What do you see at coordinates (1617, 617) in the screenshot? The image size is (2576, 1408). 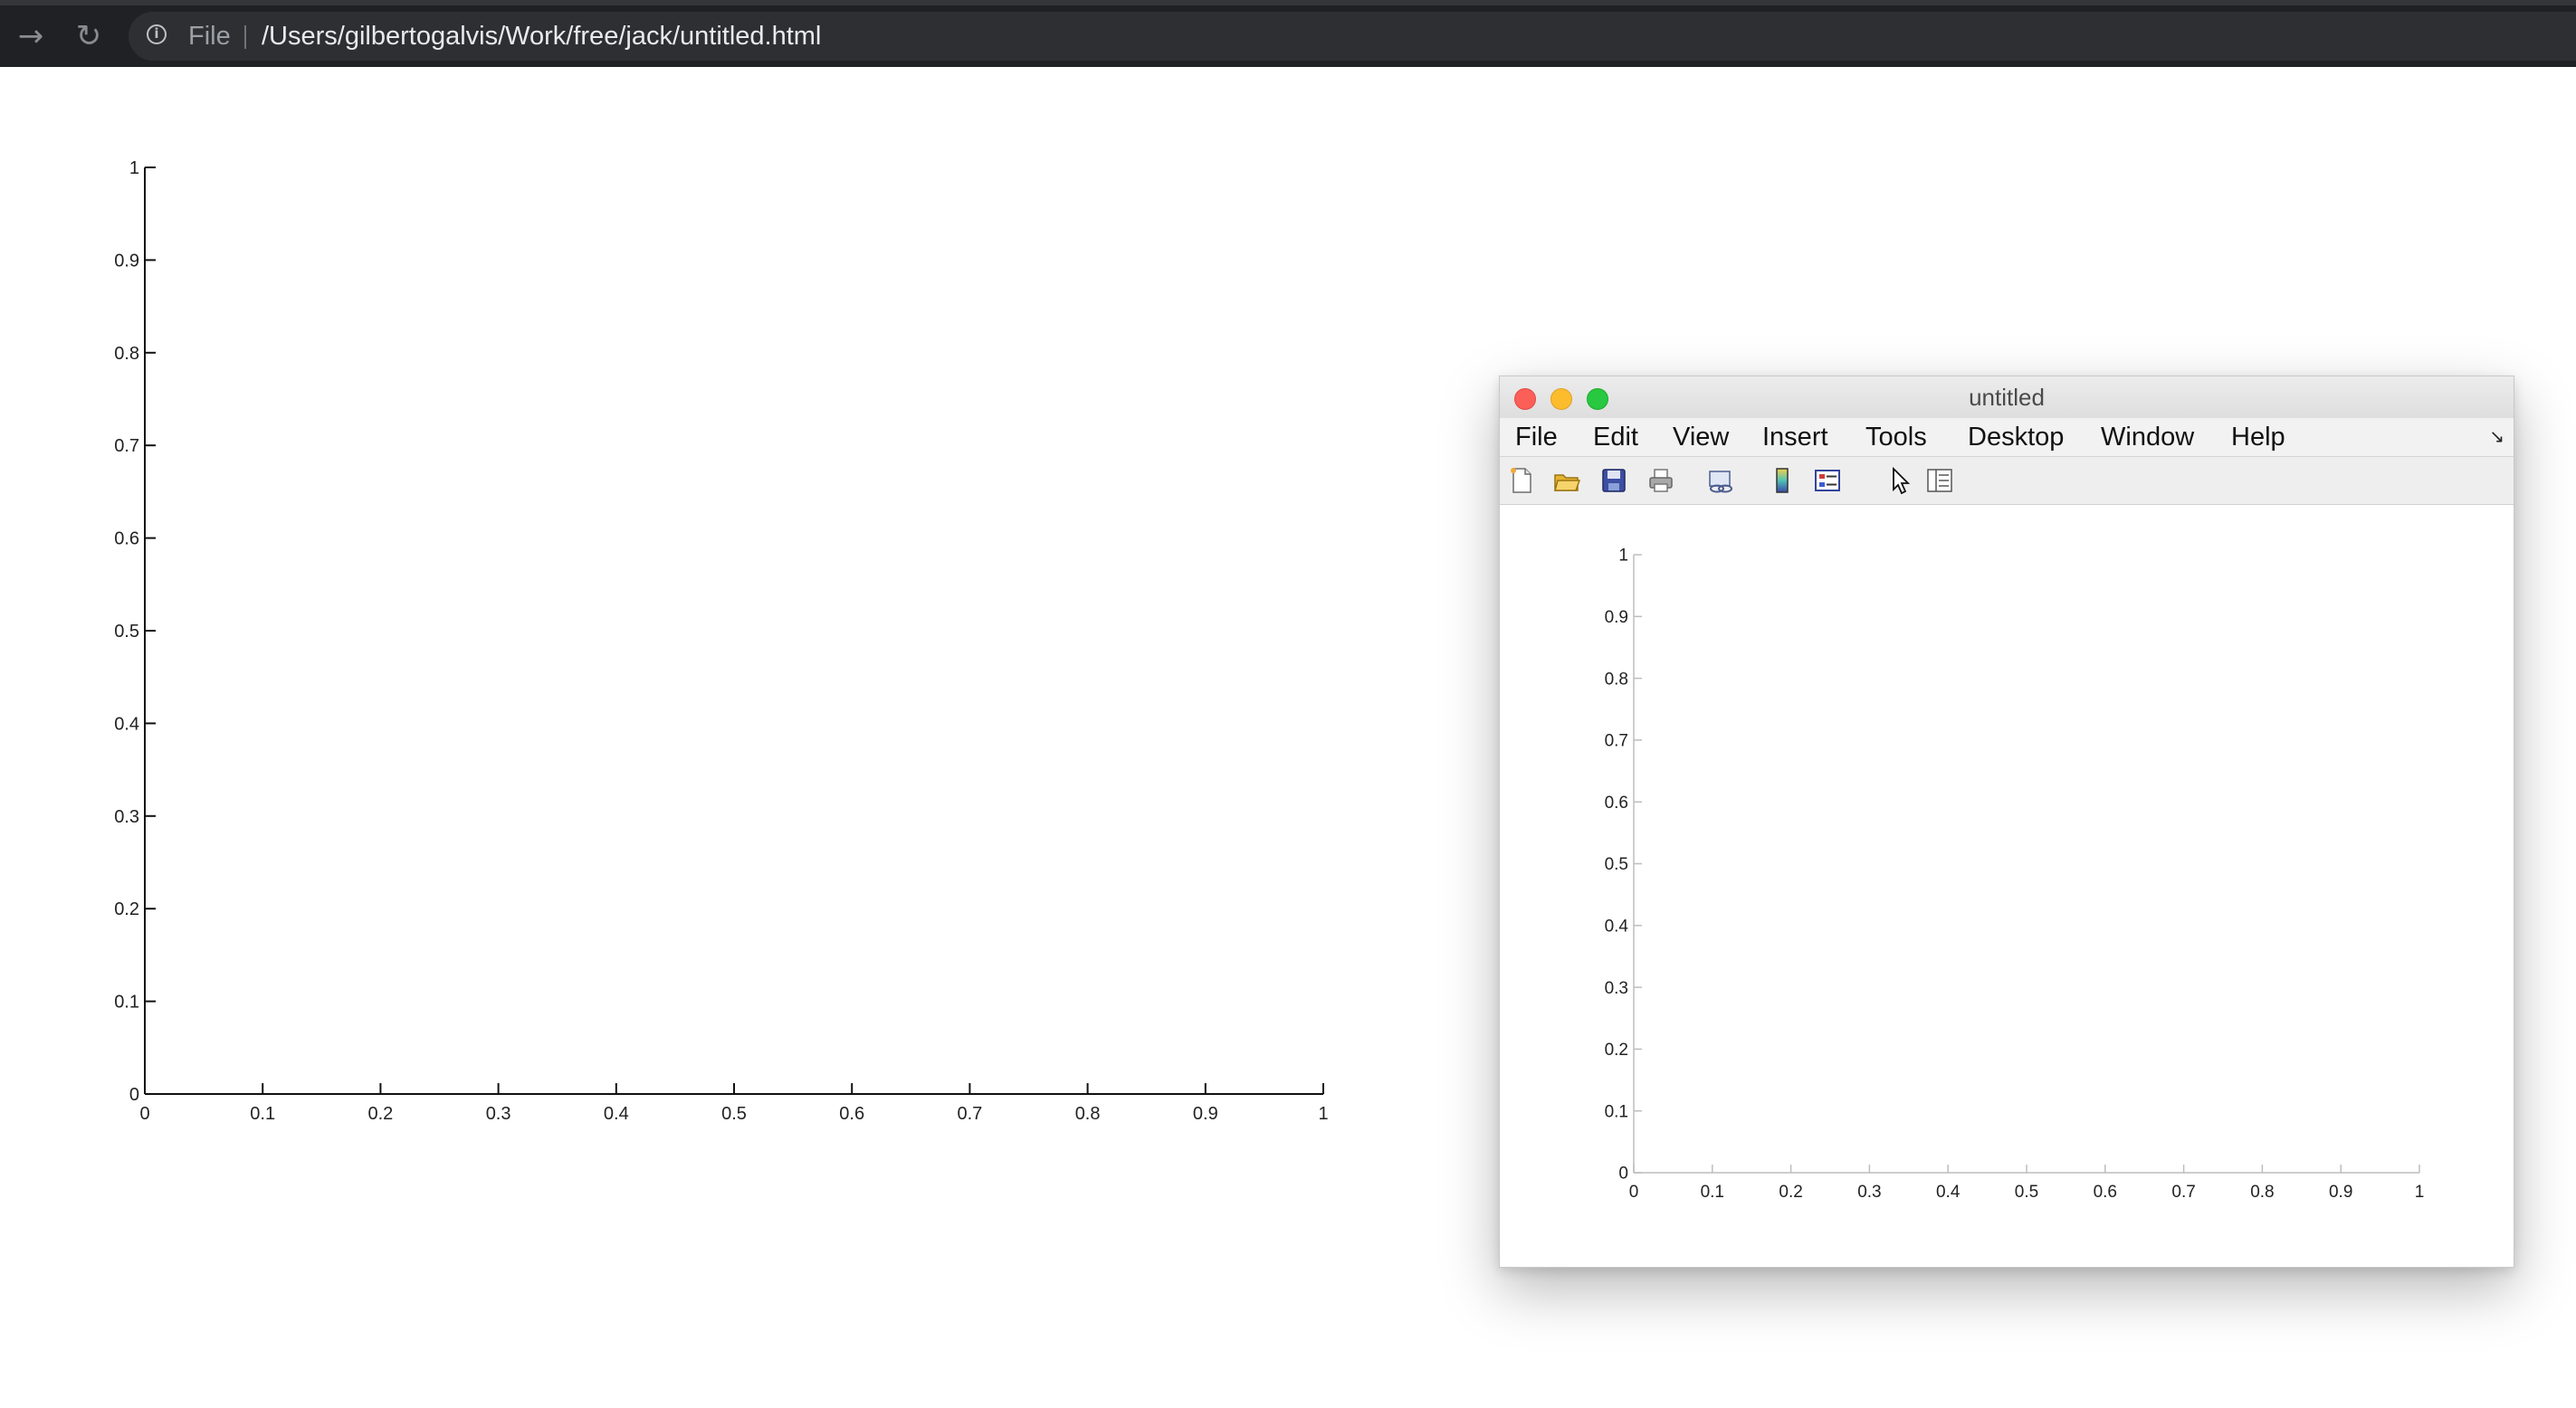 I see `figure-y-tick-label: 0.9` at bounding box center [1617, 617].